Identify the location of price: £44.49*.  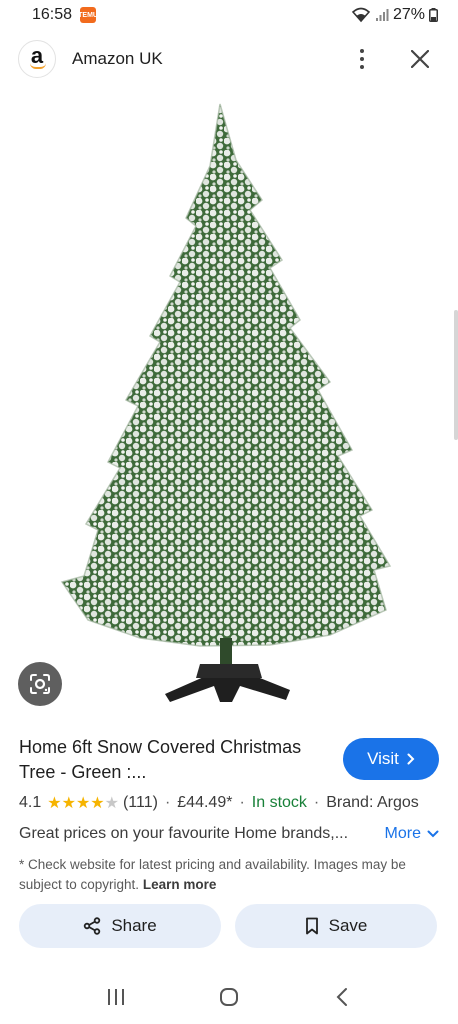
(205, 802).